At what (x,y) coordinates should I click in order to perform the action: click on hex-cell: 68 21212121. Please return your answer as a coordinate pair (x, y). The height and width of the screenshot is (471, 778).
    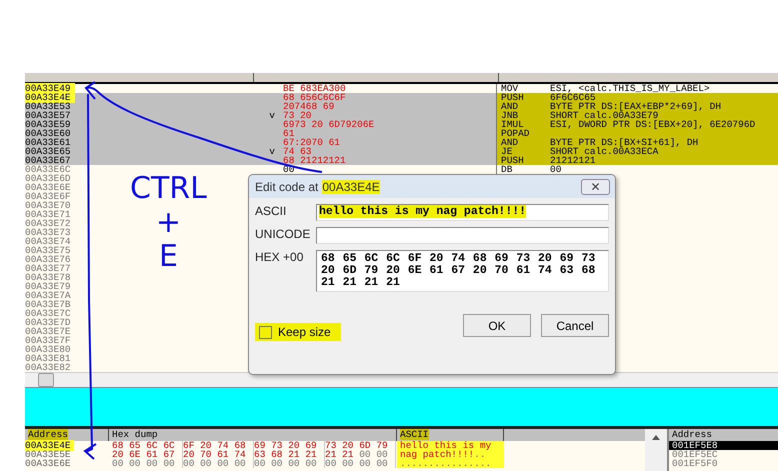
    Looking at the image, I should click on (314, 160).